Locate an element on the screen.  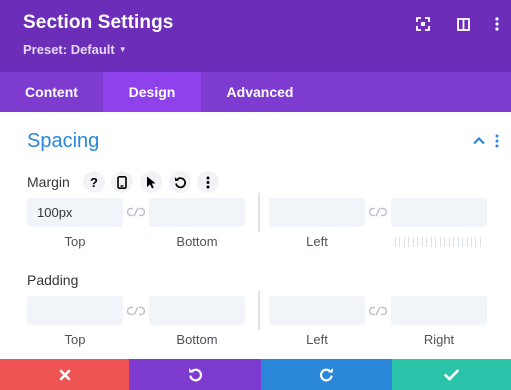
padding-bottom-caption: Bottom is located at coordinates (197, 339).